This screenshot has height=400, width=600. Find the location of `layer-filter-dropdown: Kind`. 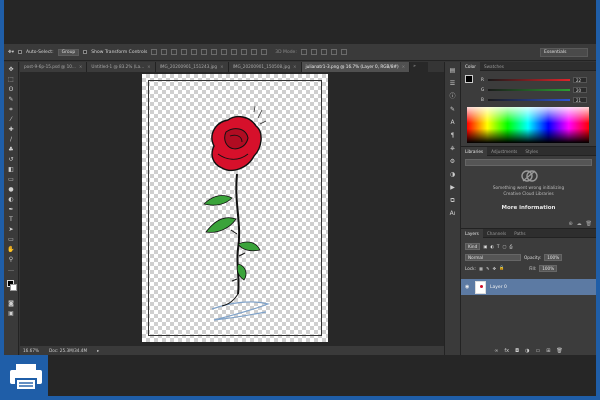

layer-filter-dropdown: Kind is located at coordinates (473, 246).